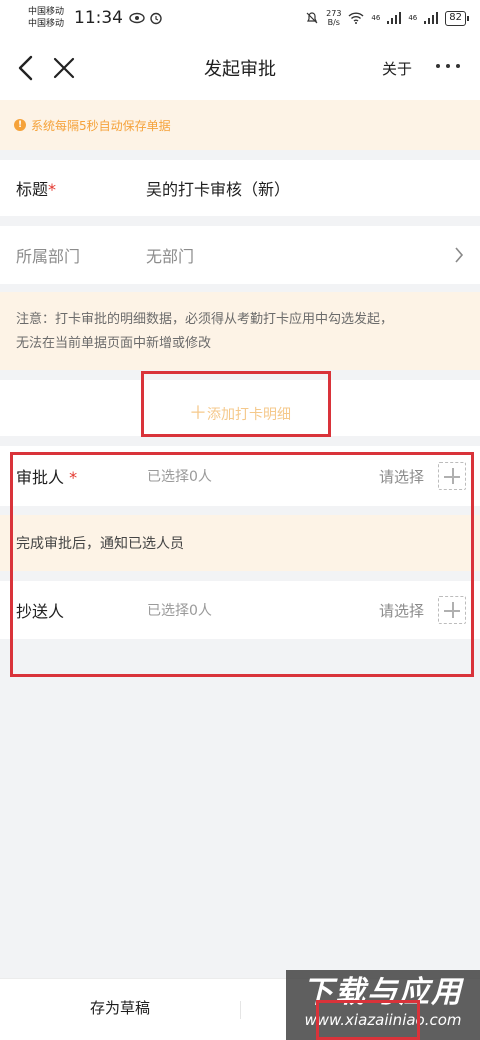 This screenshot has height=1040, width=480. Describe the element at coordinates (170, 256) in the screenshot. I see `department-value: 无部门` at that location.